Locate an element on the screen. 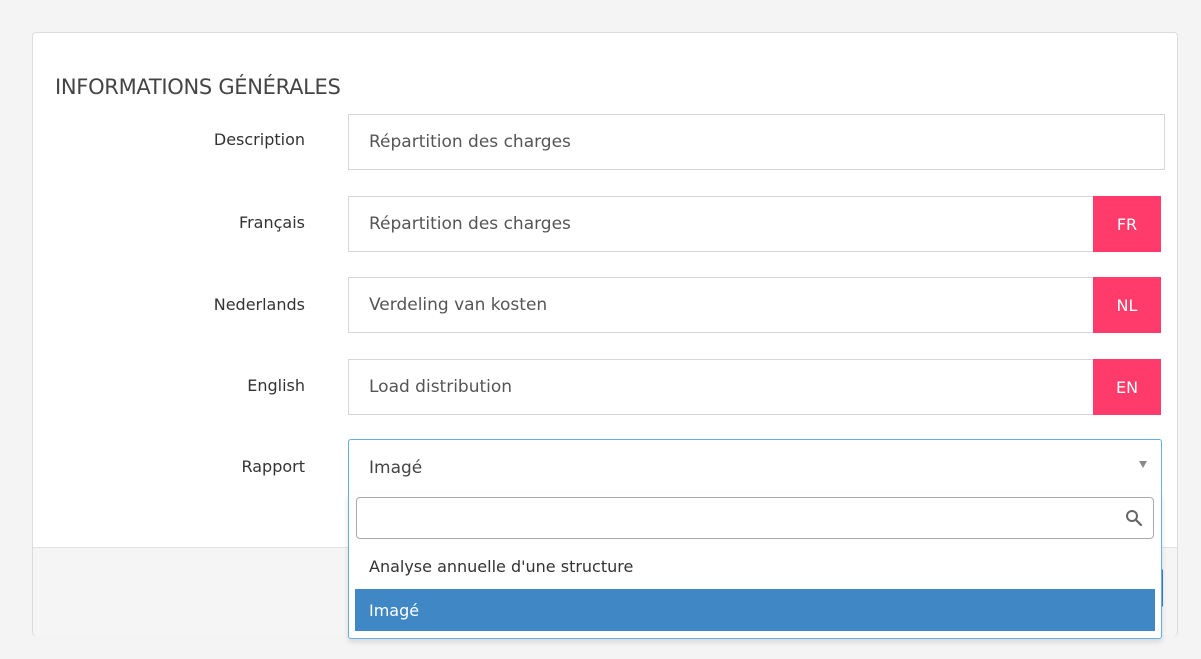 The image size is (1201, 659). language-badge-en: EN is located at coordinates (1127, 387).